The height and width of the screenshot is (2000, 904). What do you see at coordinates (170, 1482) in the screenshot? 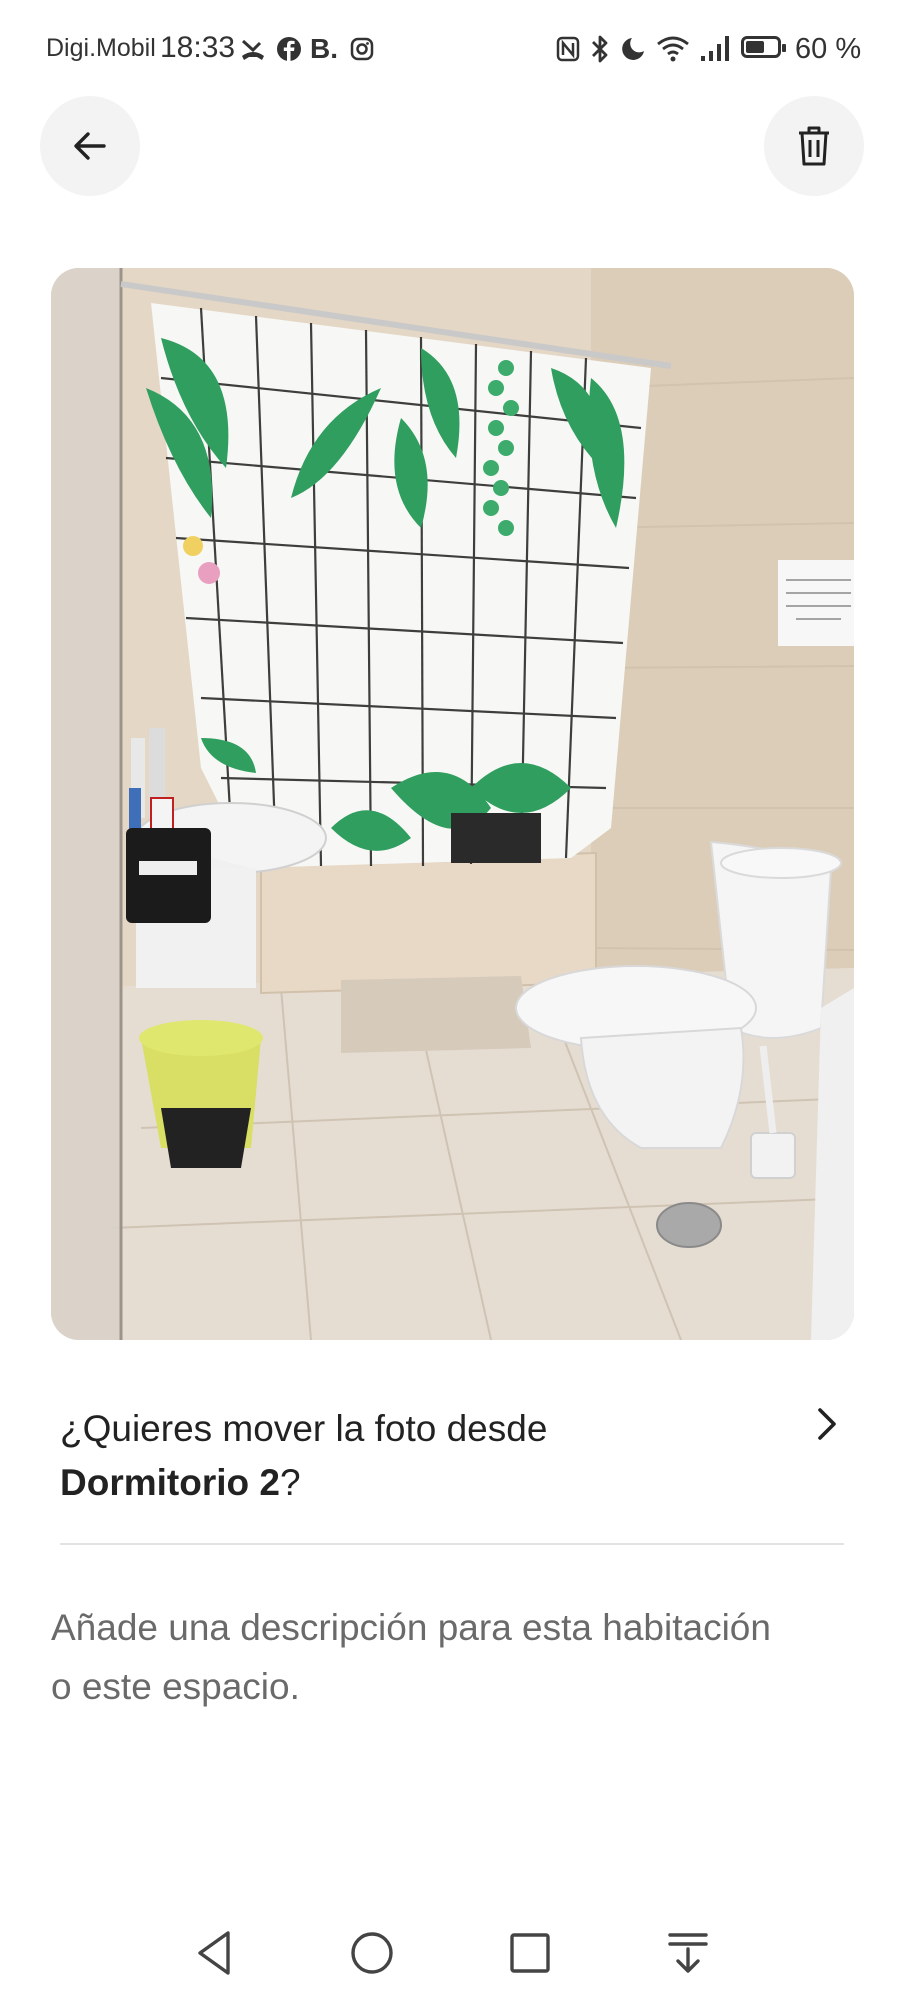
I see `room-name: Dormitorio 2` at bounding box center [170, 1482].